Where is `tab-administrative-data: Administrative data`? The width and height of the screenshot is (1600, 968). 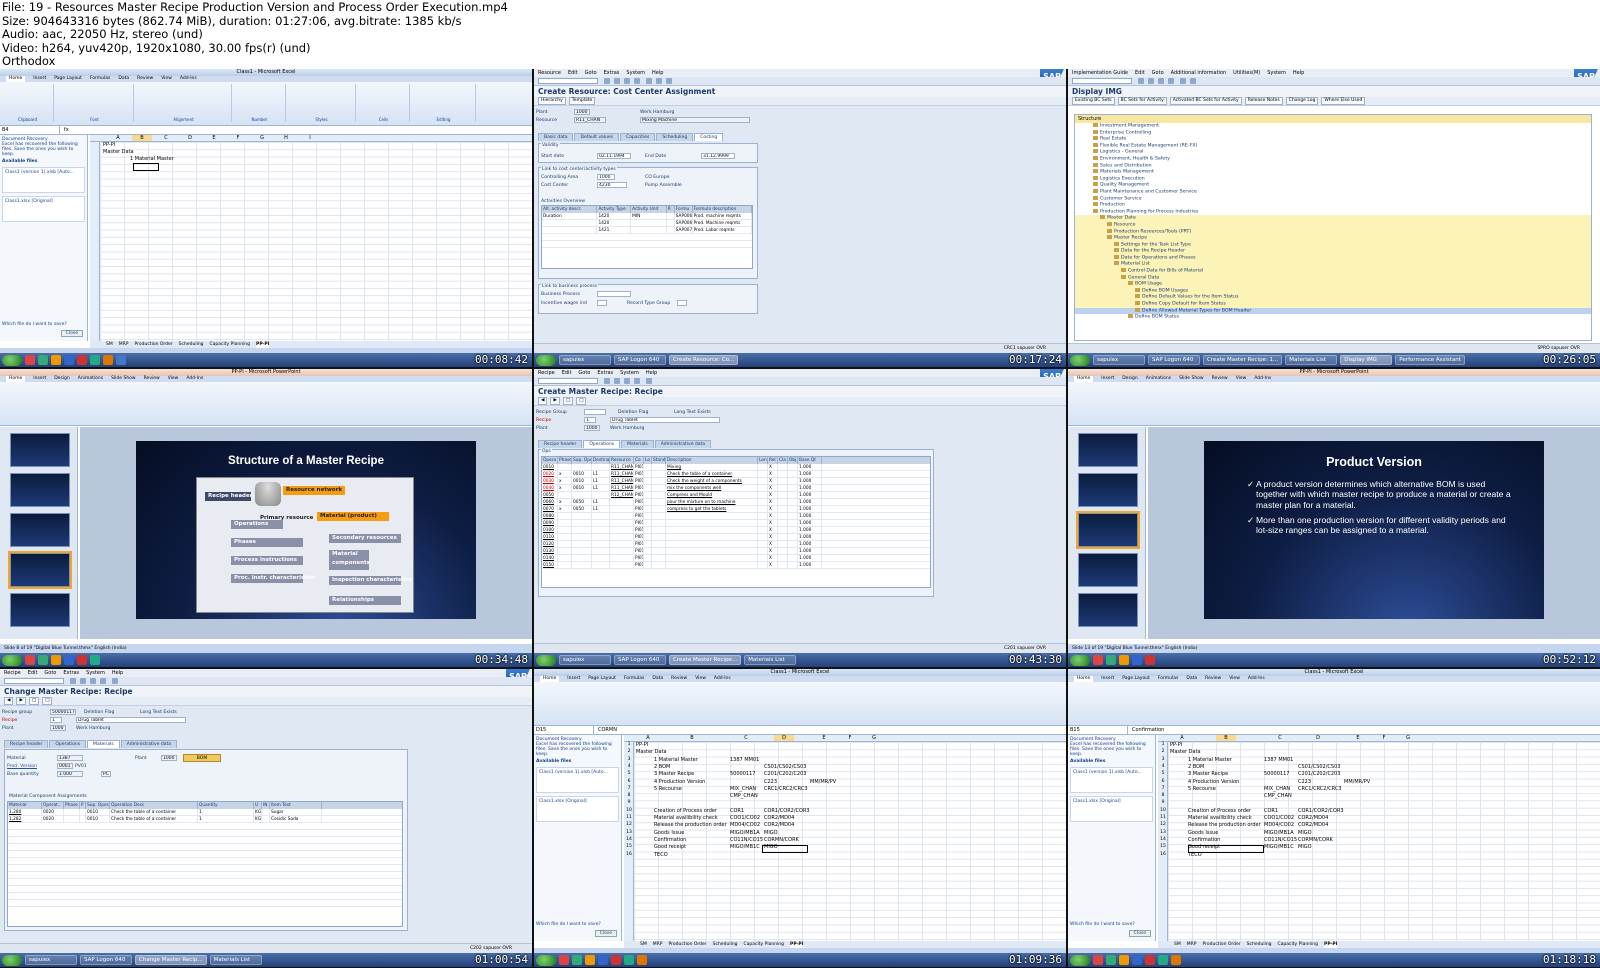
tab-administrative-data: Administrative data is located at coordinates (149, 744).